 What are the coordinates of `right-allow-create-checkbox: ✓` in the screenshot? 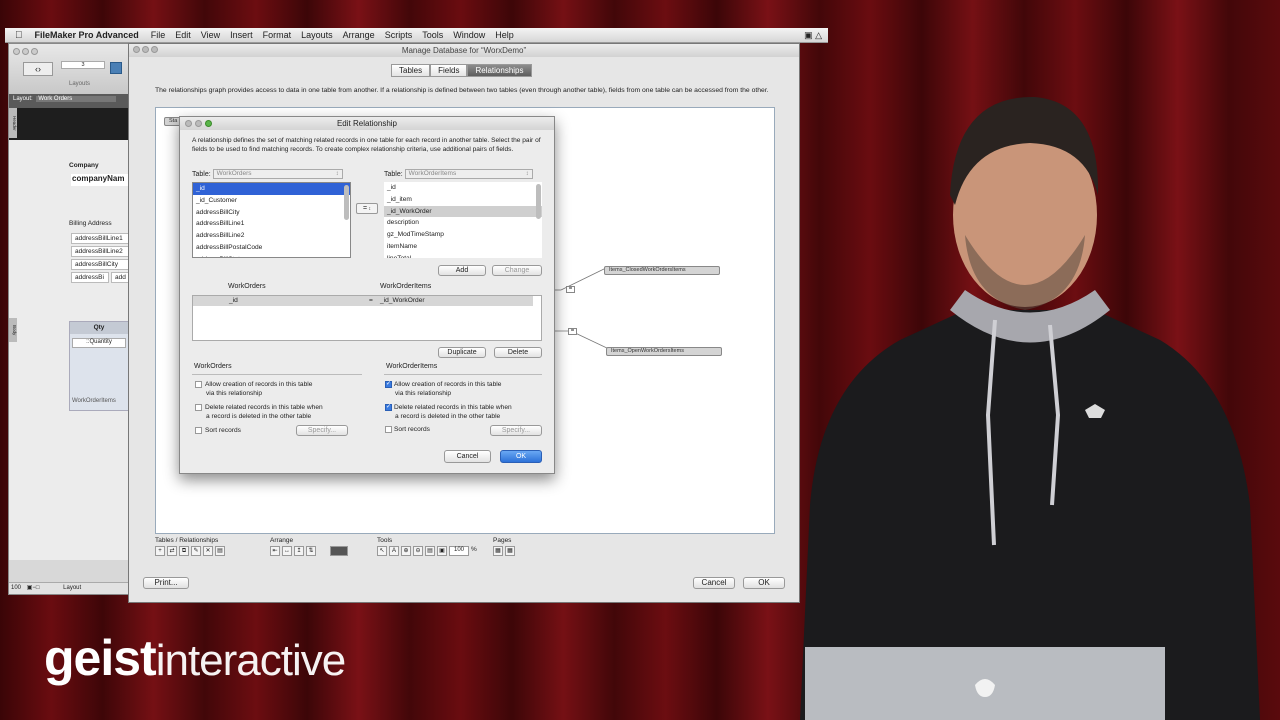 It's located at (388, 384).